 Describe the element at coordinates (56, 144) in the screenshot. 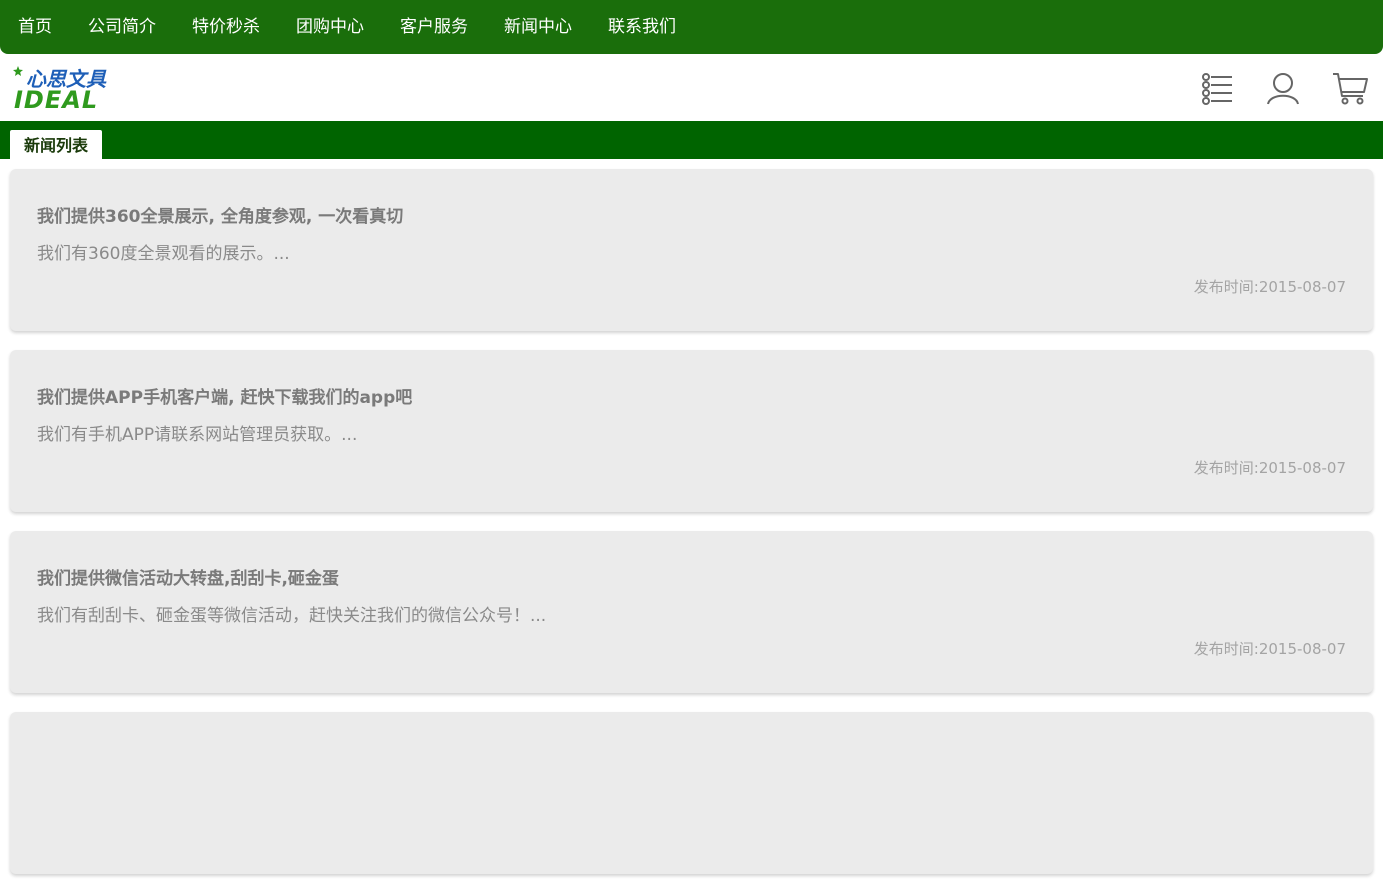

I see `tab-news-list: 新闻列表` at that location.